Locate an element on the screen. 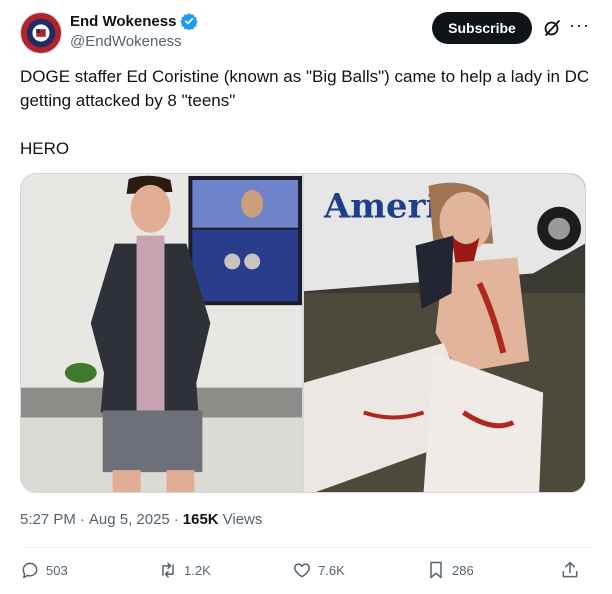 The width and height of the screenshot is (612, 594). repost-button: 1.2K is located at coordinates (184, 570).